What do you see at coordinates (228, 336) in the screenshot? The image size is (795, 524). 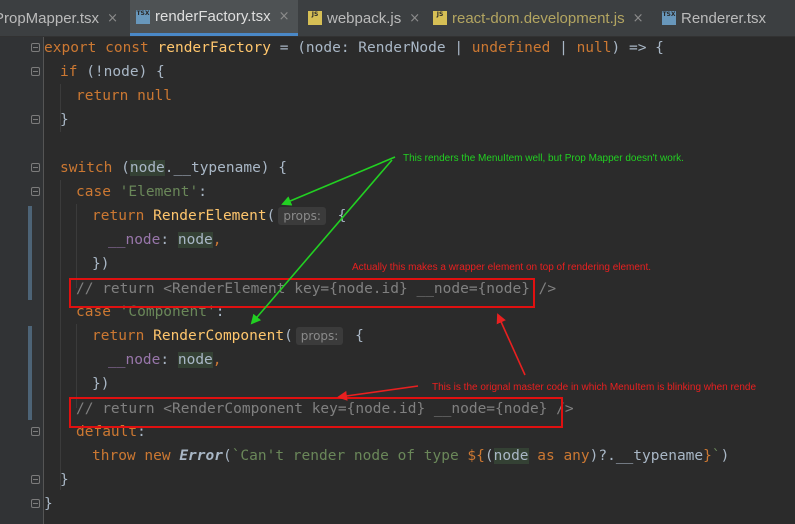 I see `code-line-13: return RenderComponent(props: {` at bounding box center [228, 336].